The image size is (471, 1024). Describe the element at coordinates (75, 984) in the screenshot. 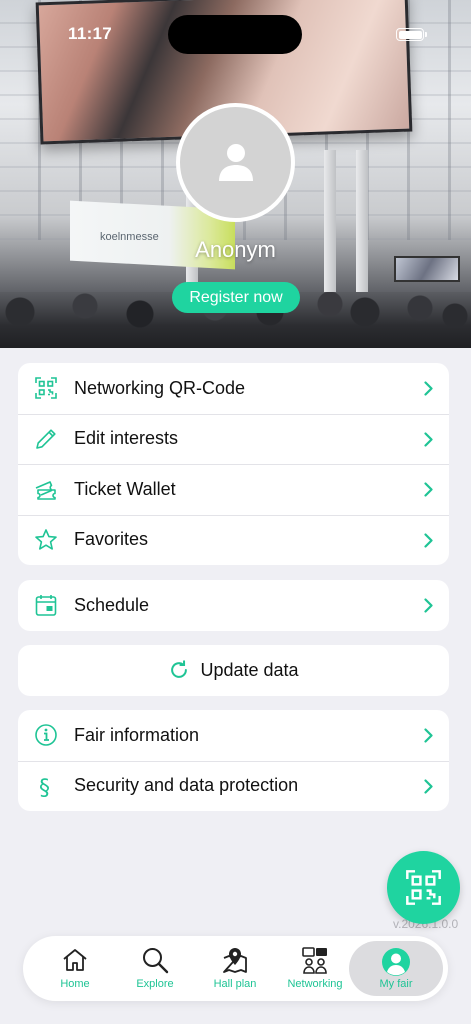

I see `tab-label: Home` at that location.